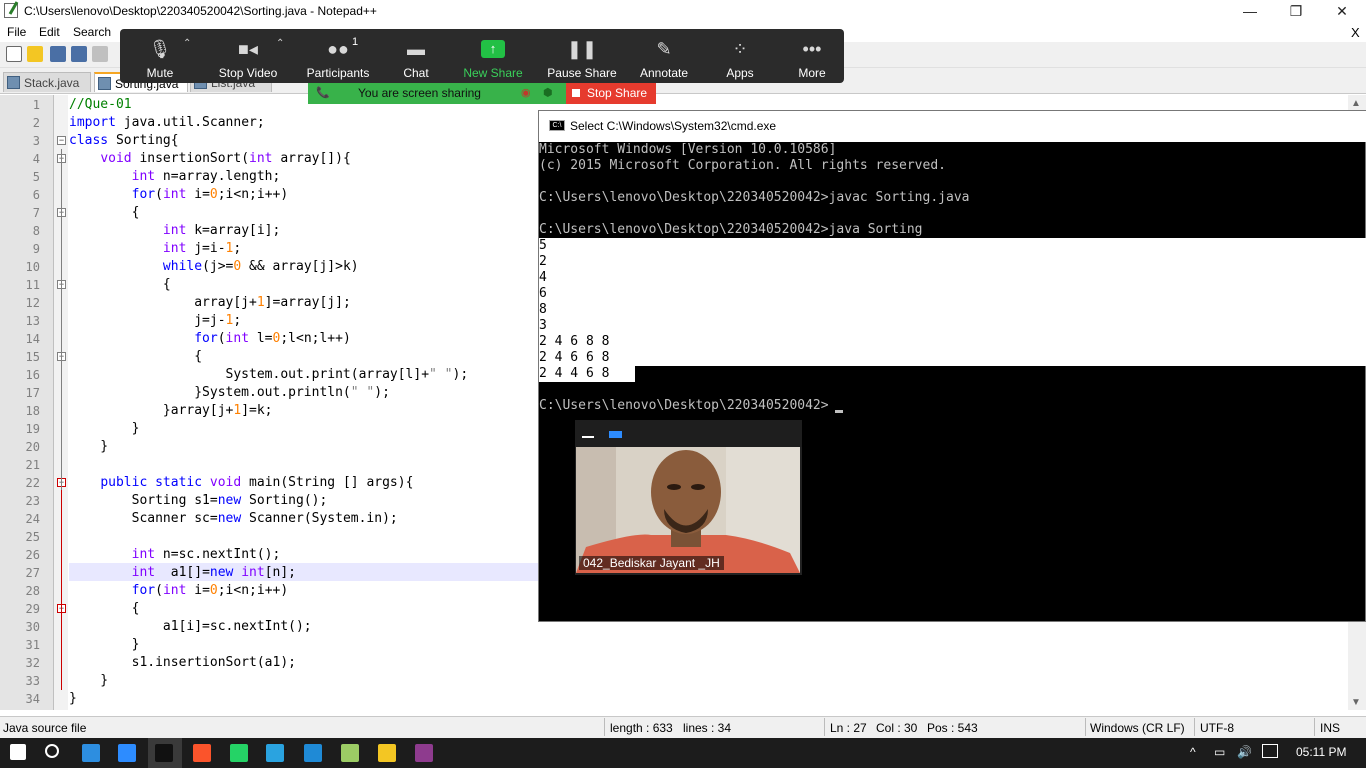 The width and height of the screenshot is (1366, 768). I want to click on close-file-icon, so click(100, 54).